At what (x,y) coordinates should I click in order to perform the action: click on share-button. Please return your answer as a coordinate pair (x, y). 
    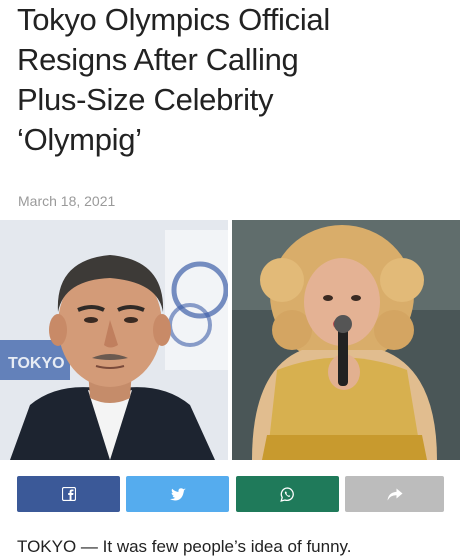
    Looking at the image, I should click on (394, 494).